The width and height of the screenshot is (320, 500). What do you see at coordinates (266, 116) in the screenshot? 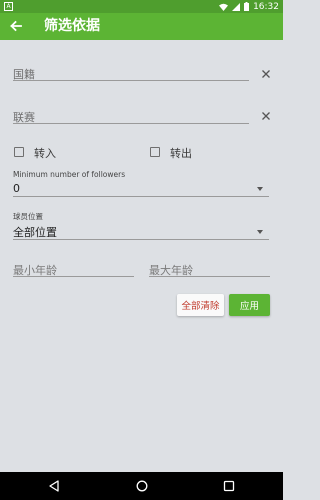
I see `league-clear-icon` at bounding box center [266, 116].